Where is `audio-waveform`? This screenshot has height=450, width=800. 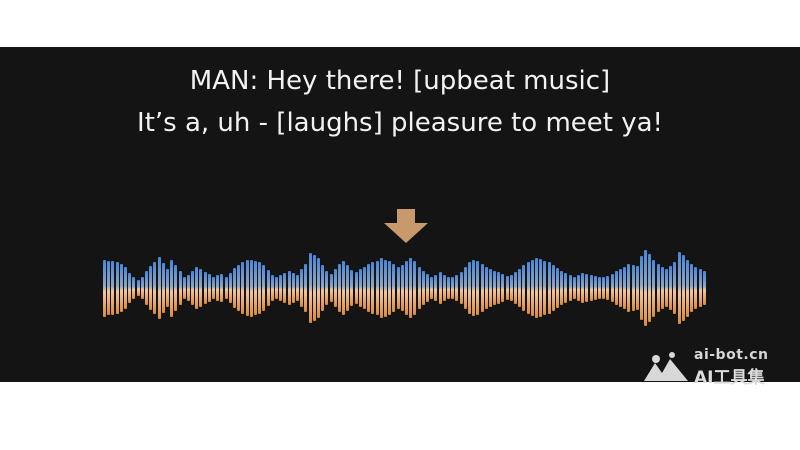
audio-waveform is located at coordinates (405, 288).